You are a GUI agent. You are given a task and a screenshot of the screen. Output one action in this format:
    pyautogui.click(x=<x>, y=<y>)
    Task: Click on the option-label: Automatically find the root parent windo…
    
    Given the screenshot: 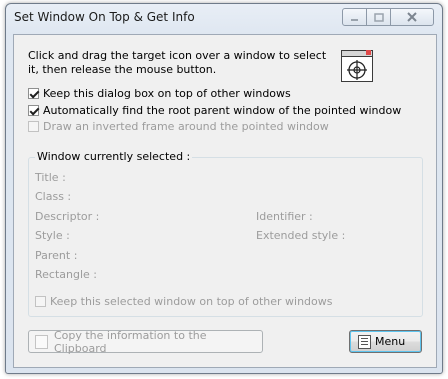 What is the action you would take?
    pyautogui.click(x=222, y=110)
    